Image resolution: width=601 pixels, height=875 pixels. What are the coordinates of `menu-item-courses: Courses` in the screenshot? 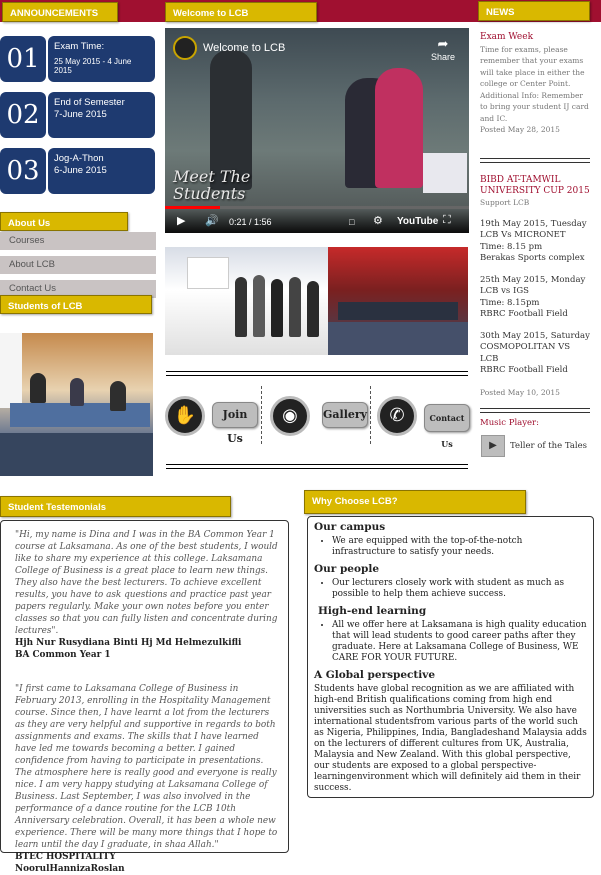 It's located at (78, 241).